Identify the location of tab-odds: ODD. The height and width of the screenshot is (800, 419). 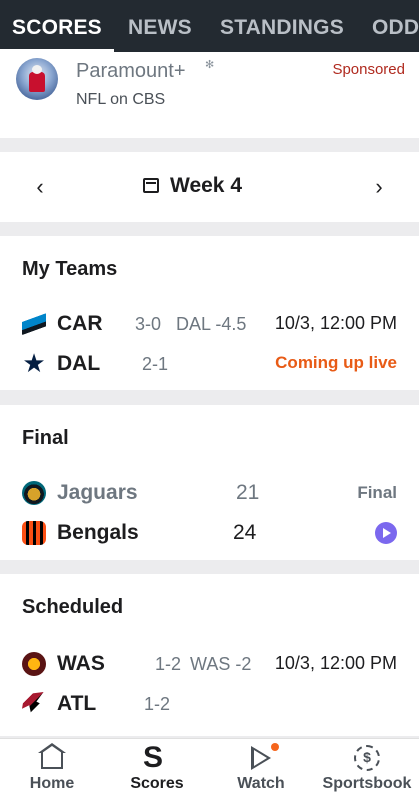
(395, 26).